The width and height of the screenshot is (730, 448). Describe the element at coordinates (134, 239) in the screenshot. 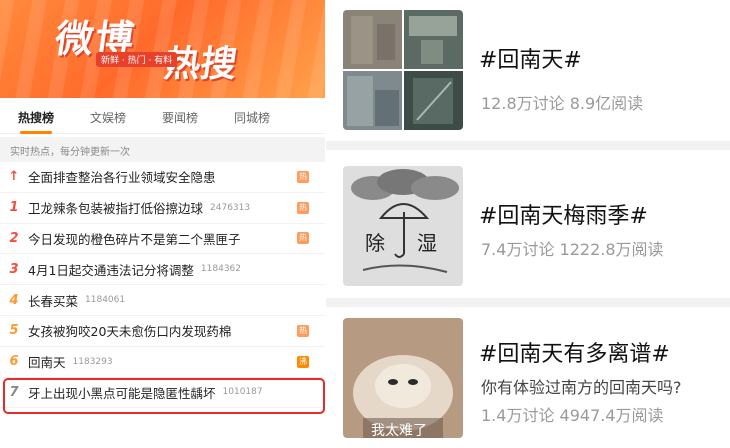

I see `list-item-title: 今日发现的橙色碎片不是第二个黑匣子` at that location.